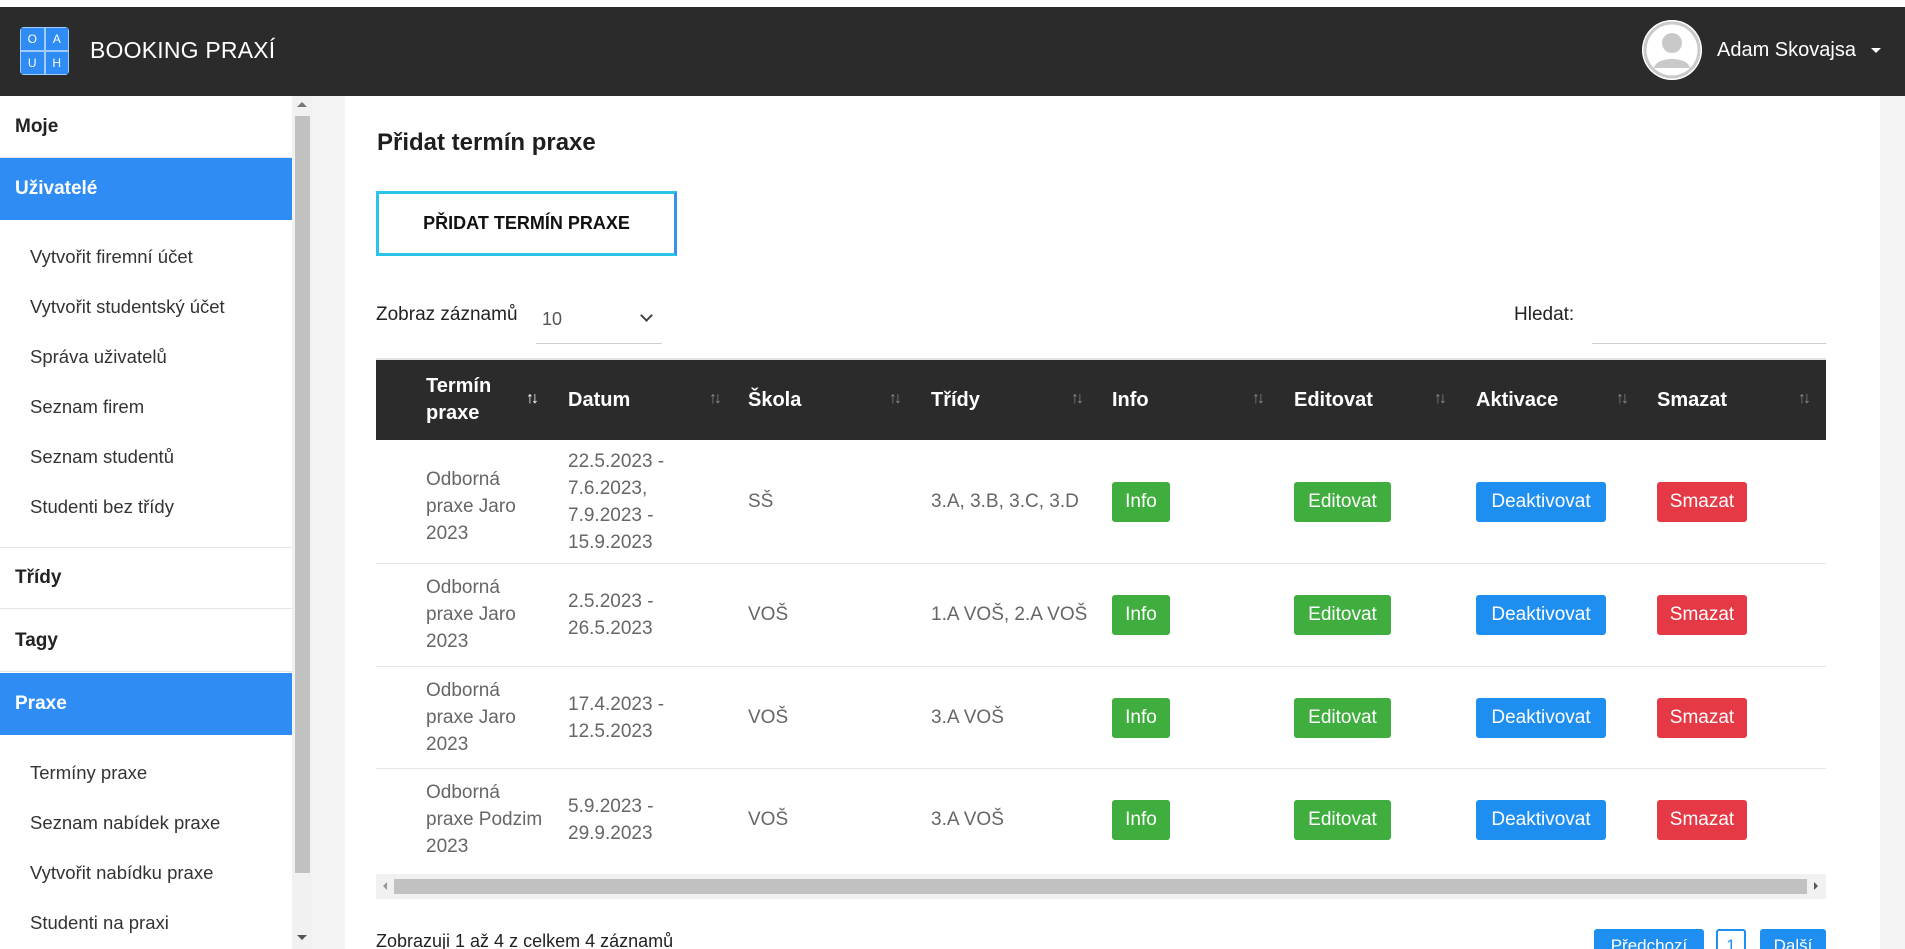 The image size is (1905, 949). Describe the element at coordinates (1009, 614) in the screenshot. I see `cell-classes: 1.A VOŠ, 2.A VOŠ` at that location.